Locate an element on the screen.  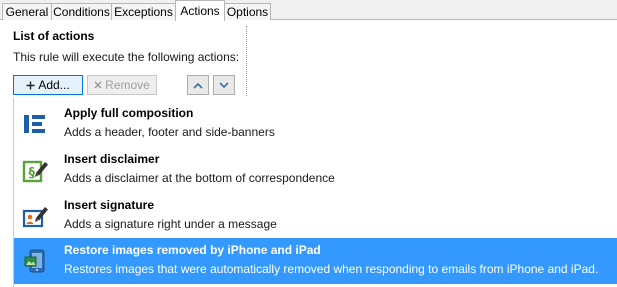
tab-options: Options is located at coordinates (247, 11).